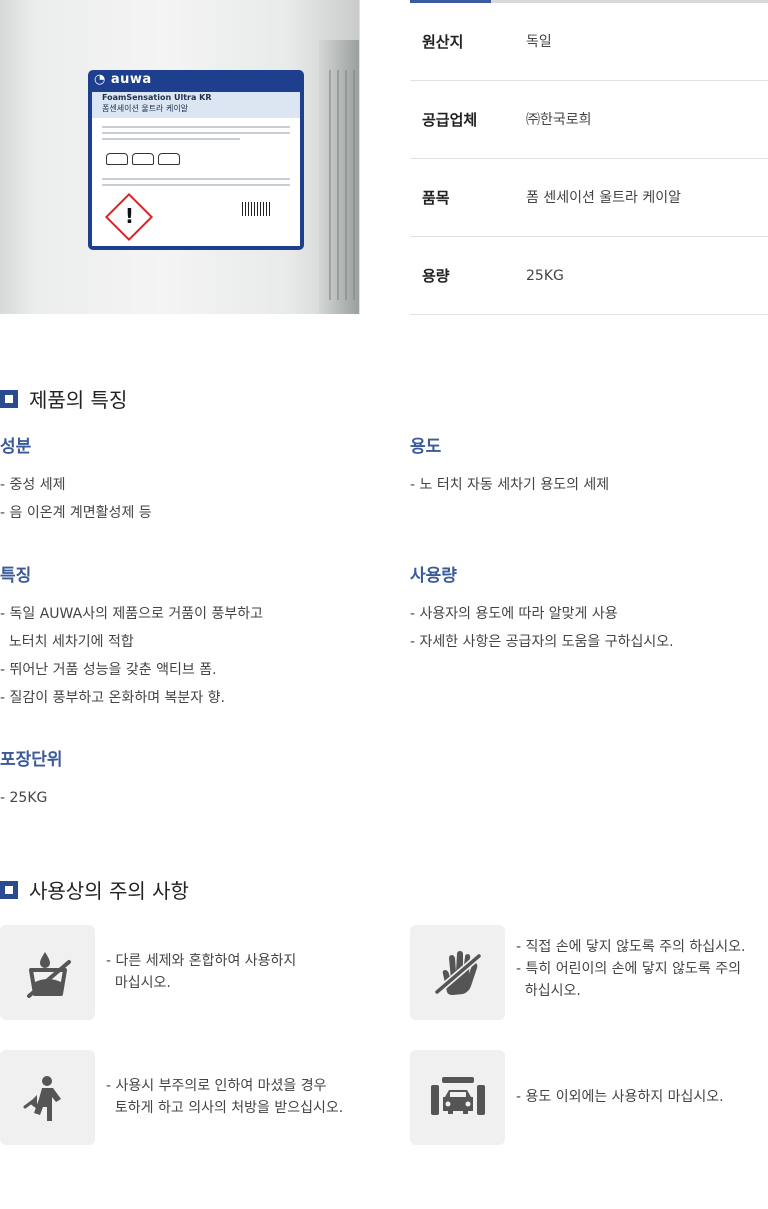 This screenshot has height=1209, width=768. What do you see at coordinates (514, 614) in the screenshot?
I see `feature-line: - 사용자의 용도에 따라 알맞게 사용` at bounding box center [514, 614].